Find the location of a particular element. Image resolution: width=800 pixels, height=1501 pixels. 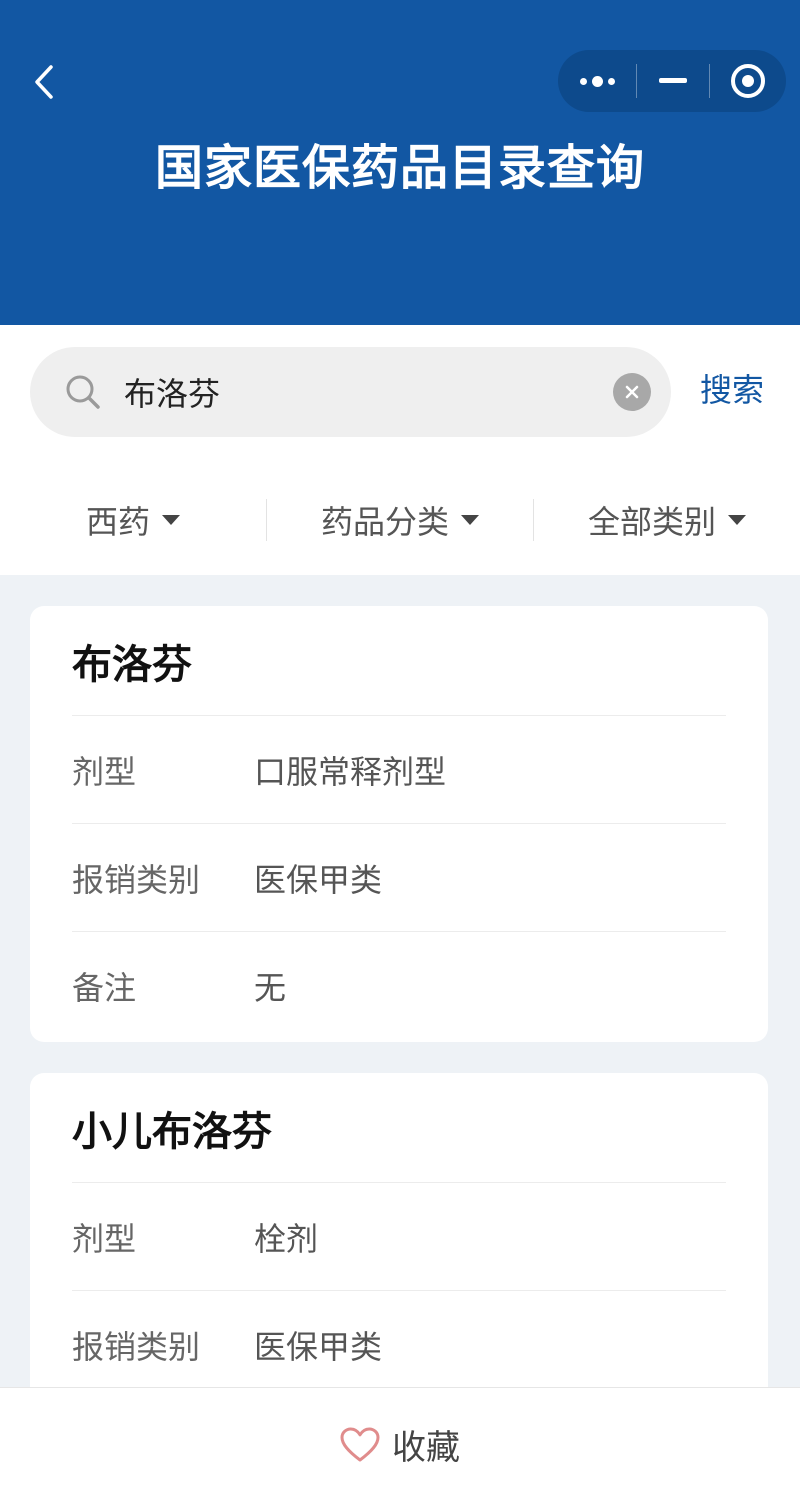

close-button is located at coordinates (748, 81).